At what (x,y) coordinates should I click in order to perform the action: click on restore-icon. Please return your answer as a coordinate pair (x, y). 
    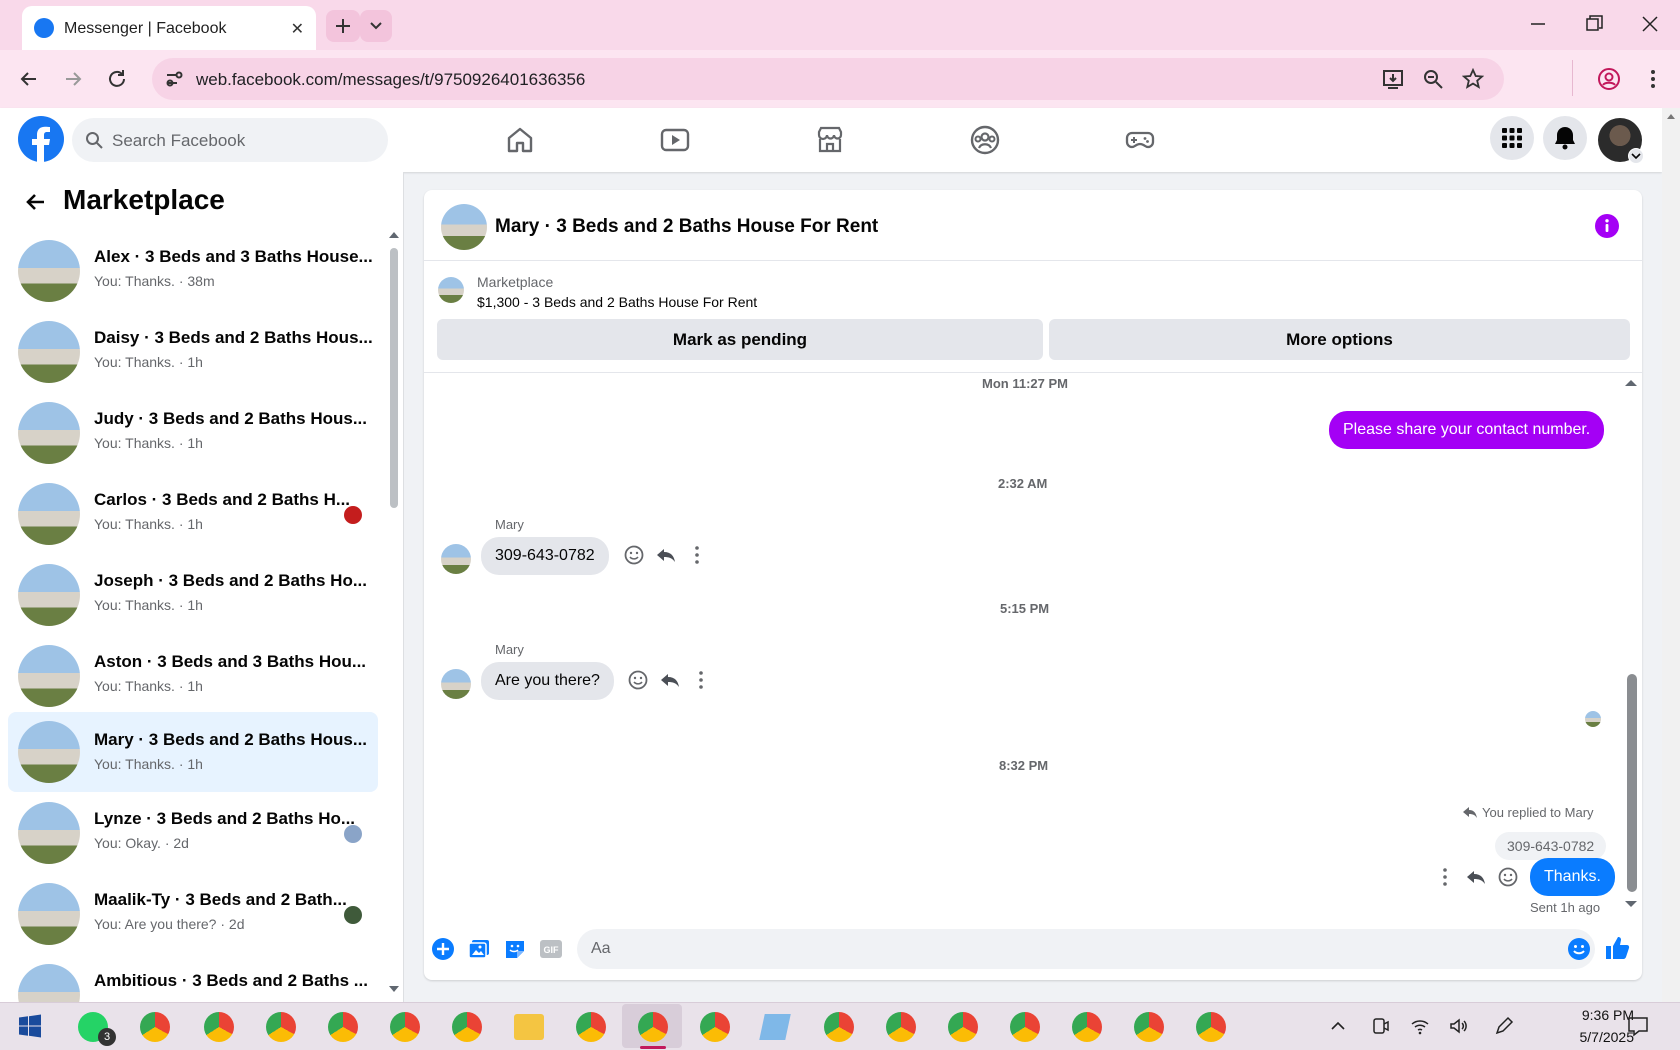
    Looking at the image, I should click on (1594, 24).